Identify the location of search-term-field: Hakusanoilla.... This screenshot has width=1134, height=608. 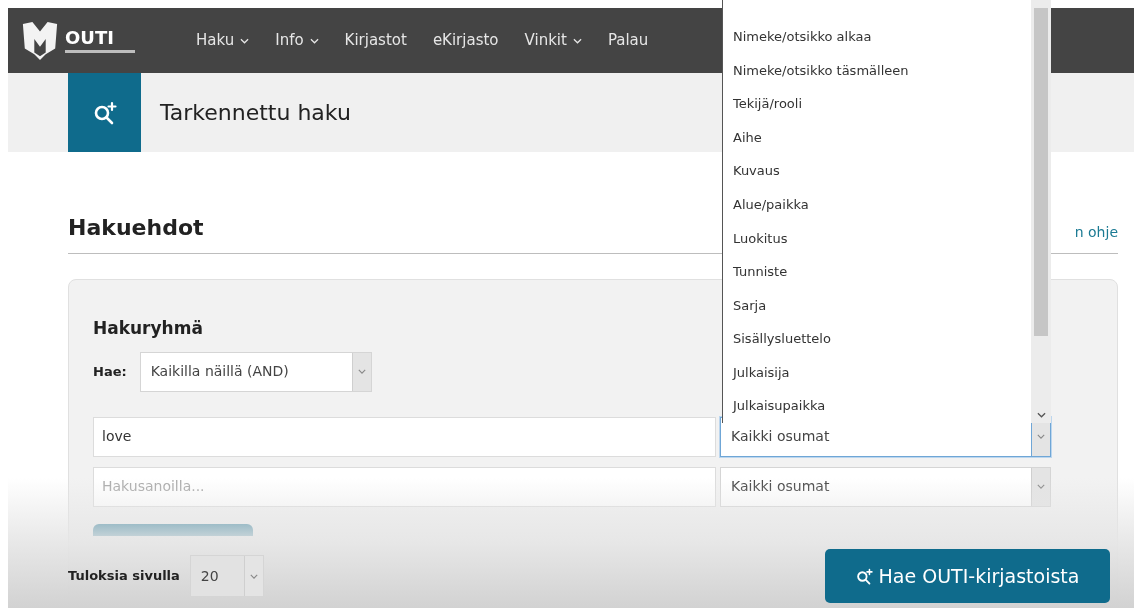
(404, 486).